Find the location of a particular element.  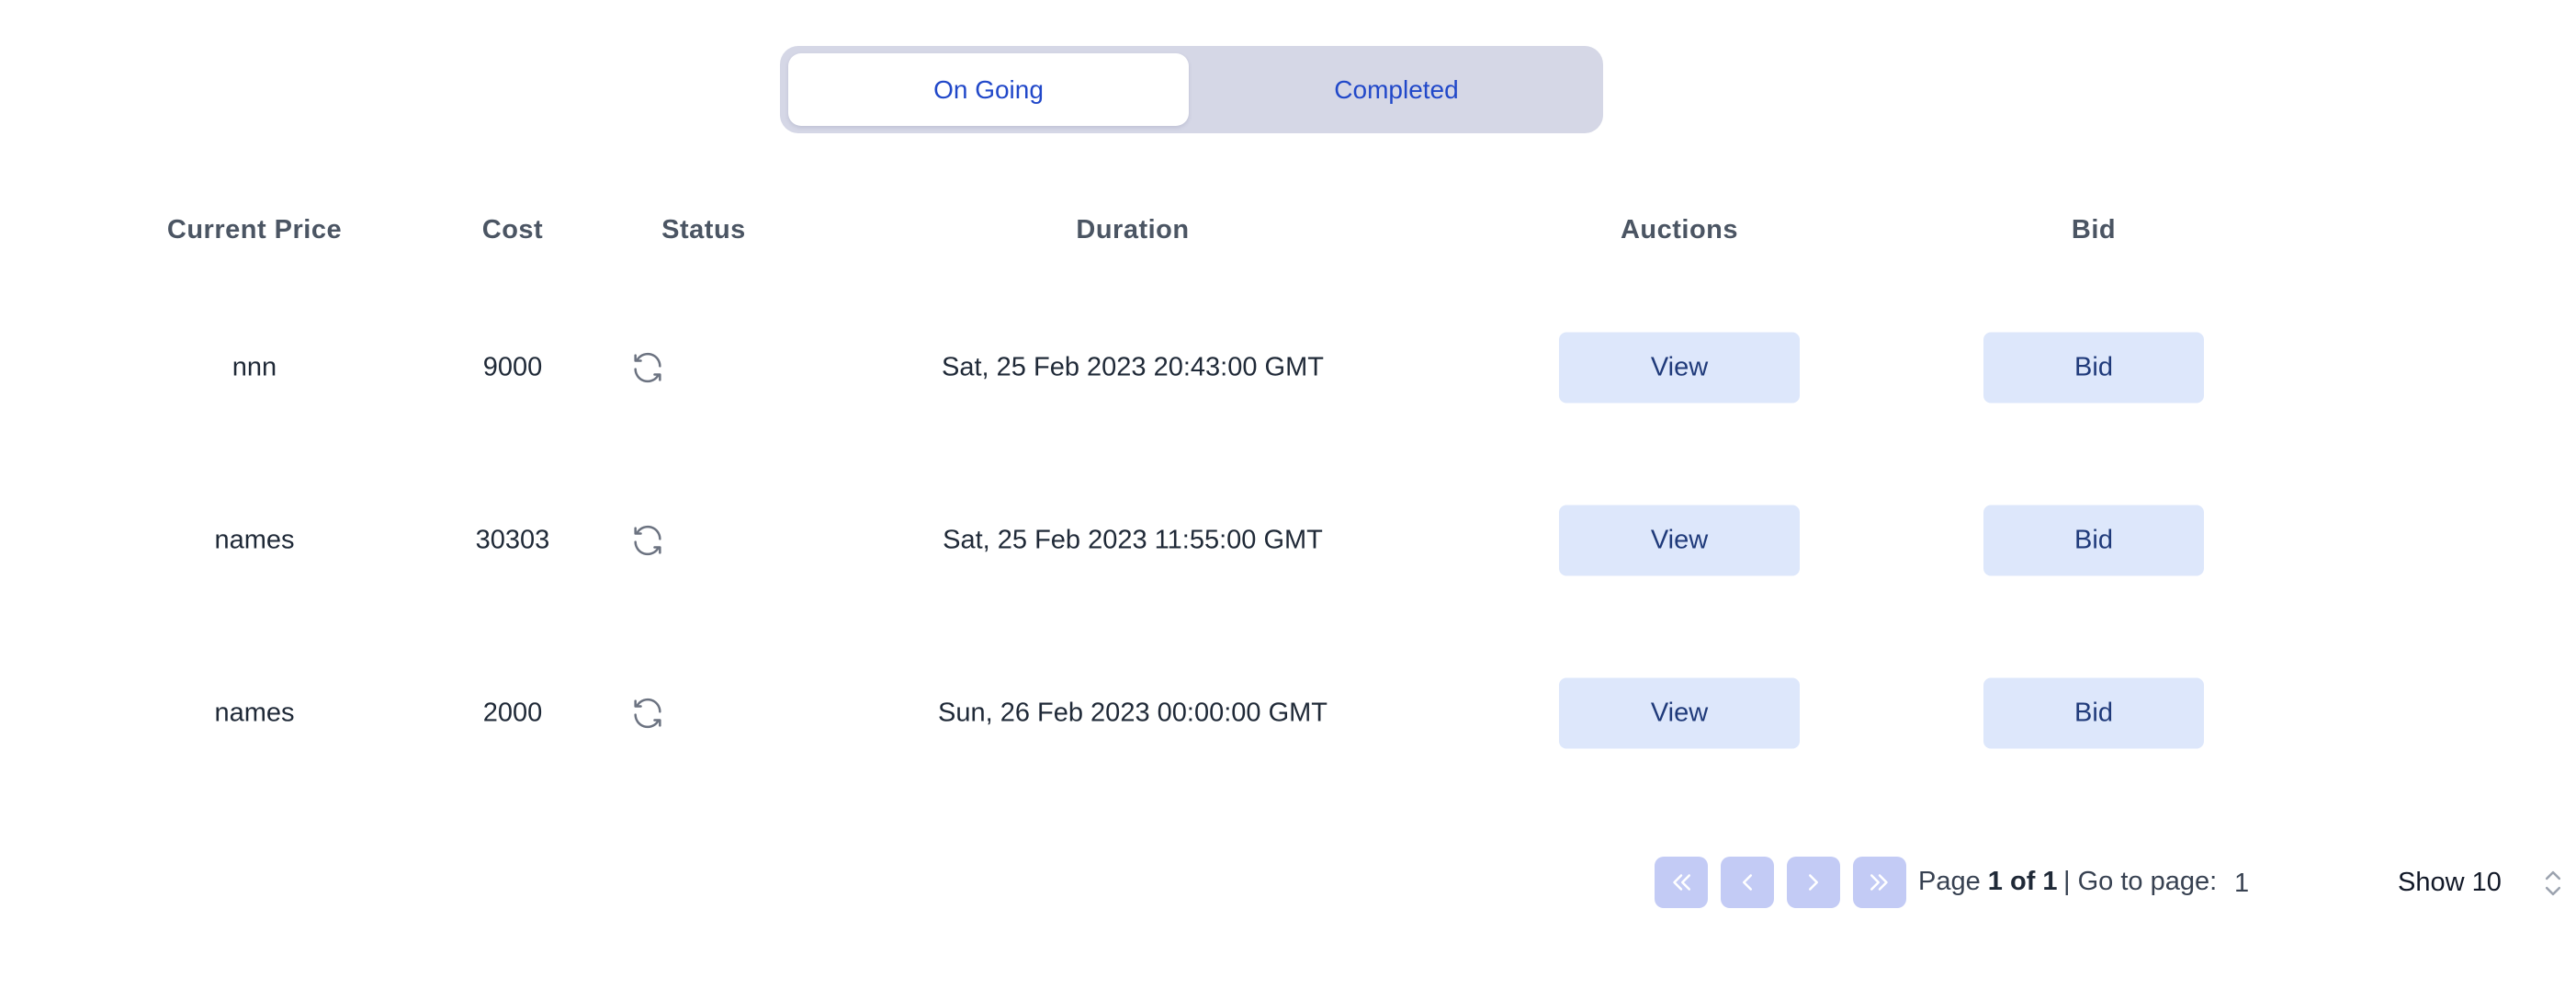

last-page-button is located at coordinates (1879, 882).